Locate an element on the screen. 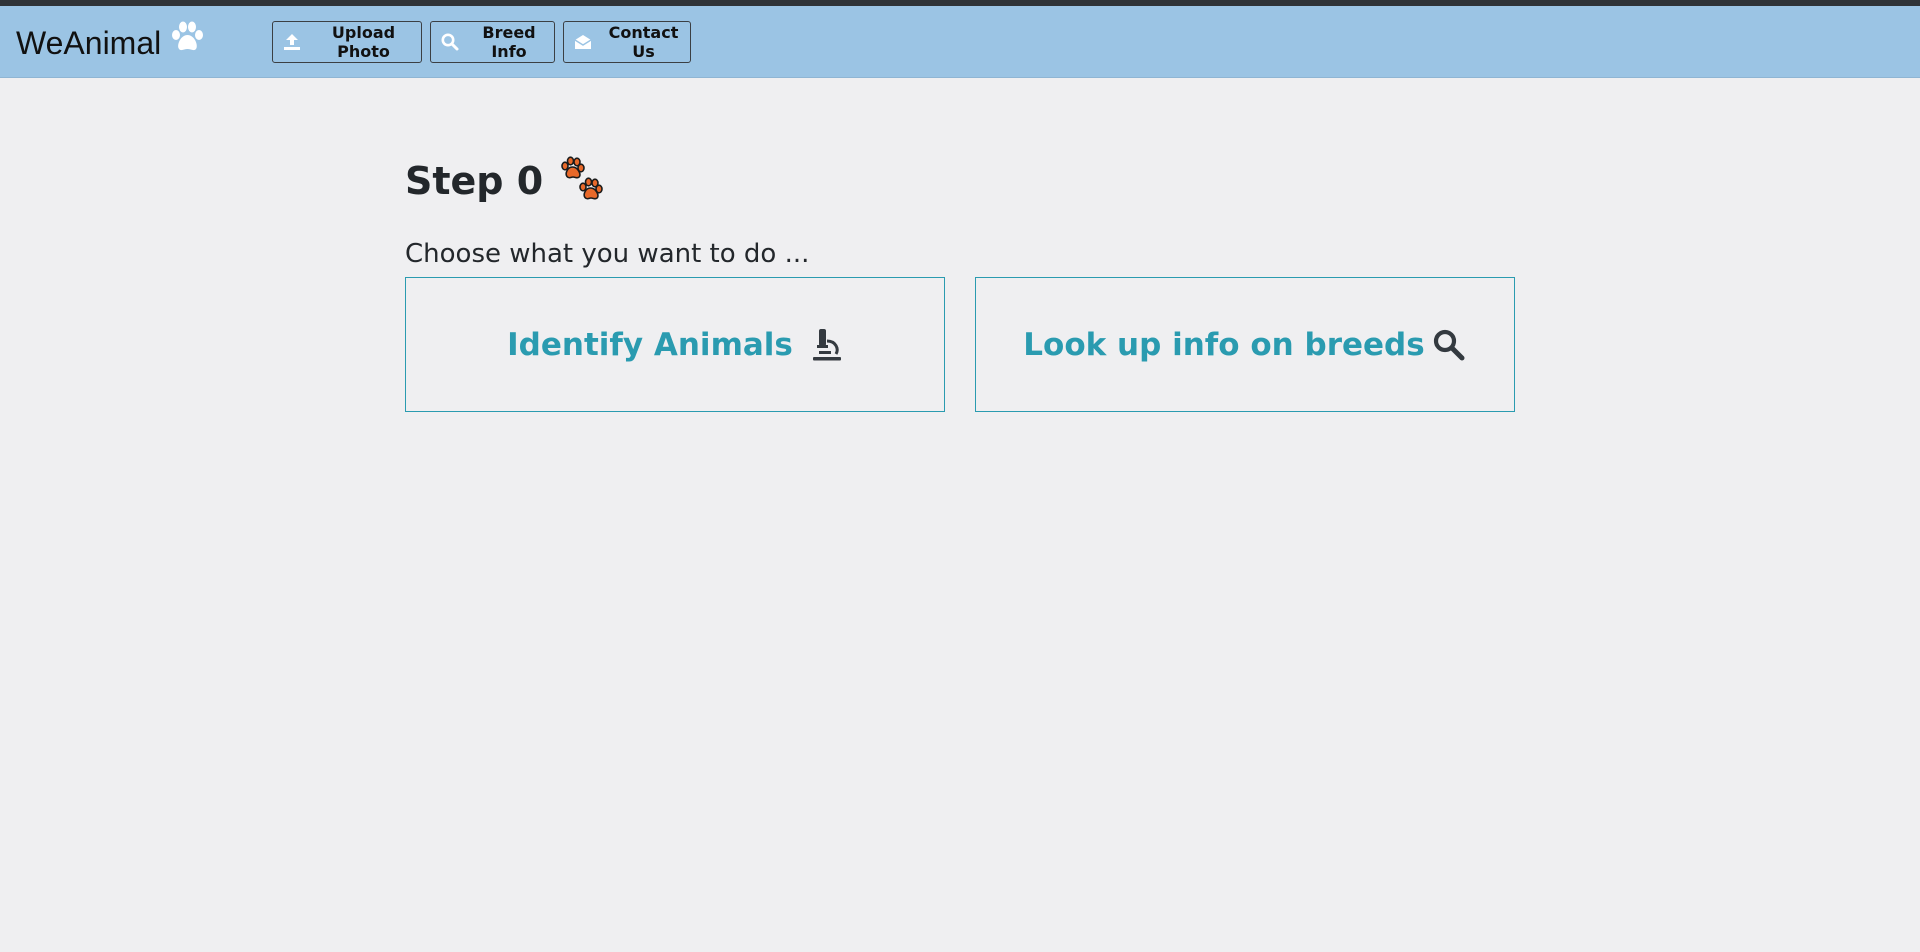  contact-us-button: Contact Us is located at coordinates (627, 42).